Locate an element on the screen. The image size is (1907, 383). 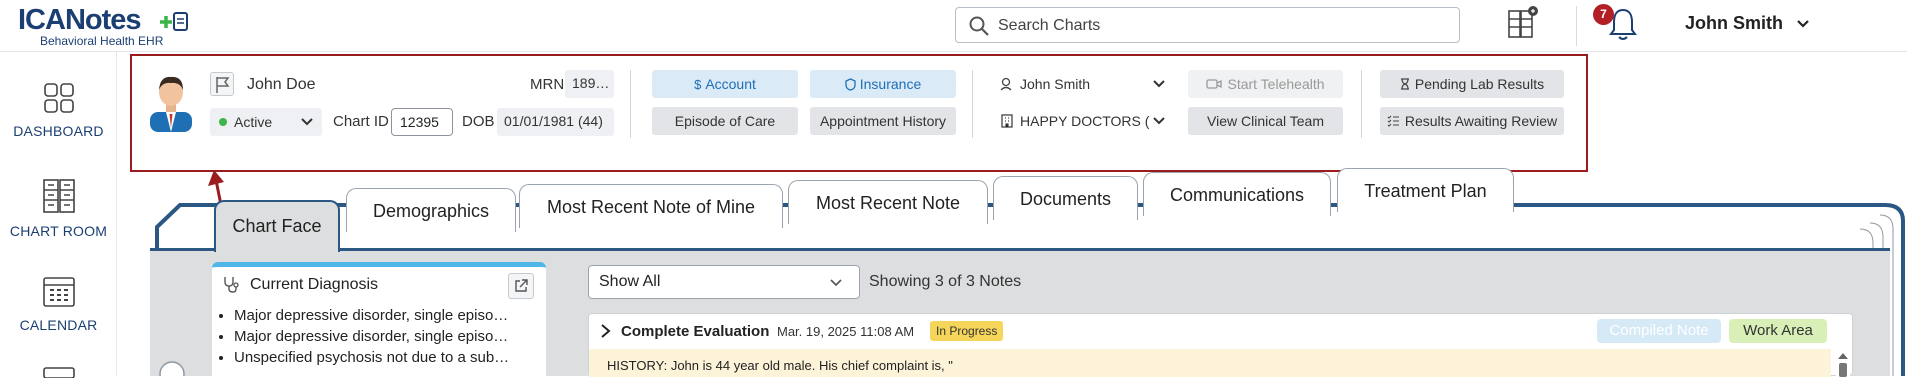
sidebar-item-next is located at coordinates (58, 373).